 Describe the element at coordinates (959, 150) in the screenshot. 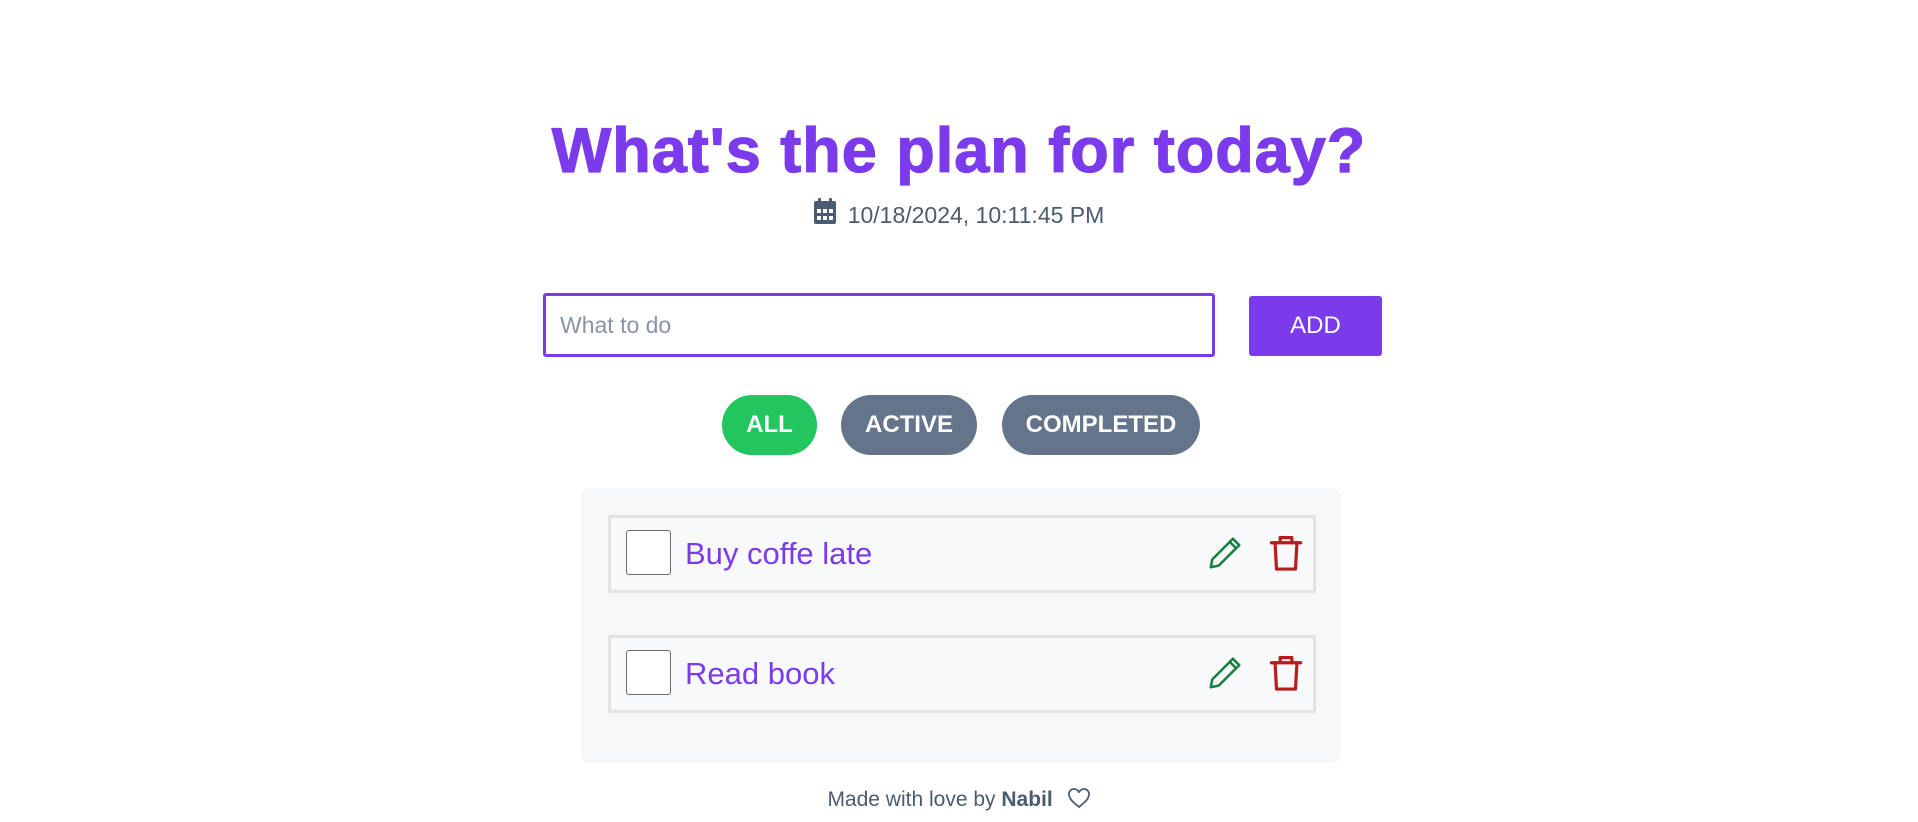

I see `page-title: What's the plan for today?` at that location.